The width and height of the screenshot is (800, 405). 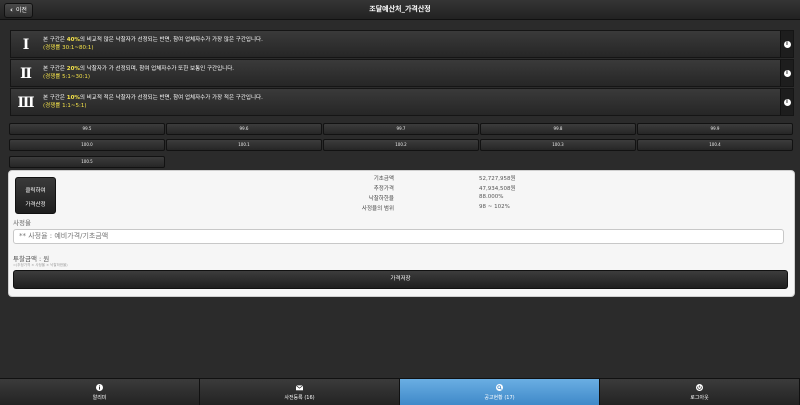 What do you see at coordinates (444, 189) in the screenshot?
I see `info-row-estimated-price: 추정가격 47,934,508원` at bounding box center [444, 189].